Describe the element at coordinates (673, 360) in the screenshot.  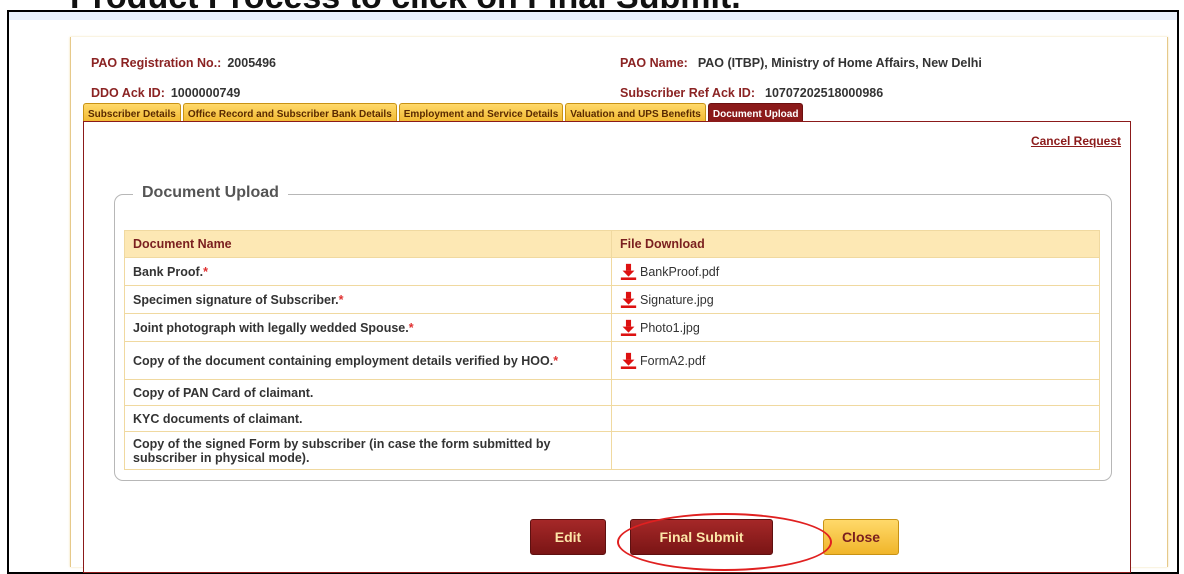
I see `file-name: FormA2.pdf` at that location.